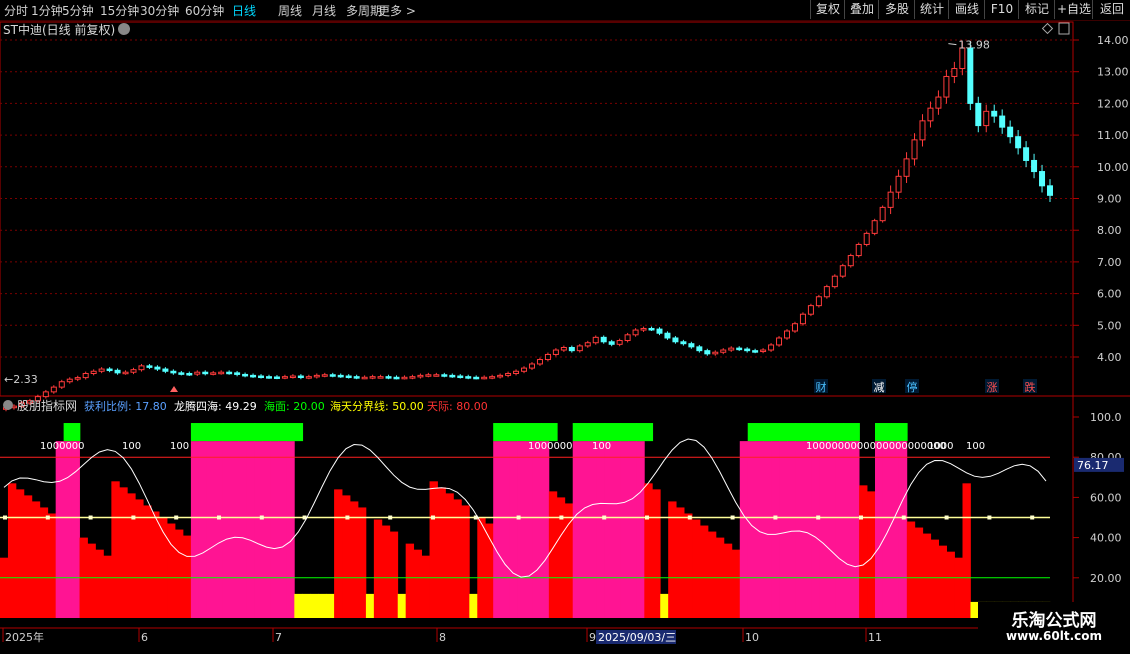  Describe the element at coordinates (1109, 357) in the screenshot. I see `price-tick-label: 4.00` at that location.